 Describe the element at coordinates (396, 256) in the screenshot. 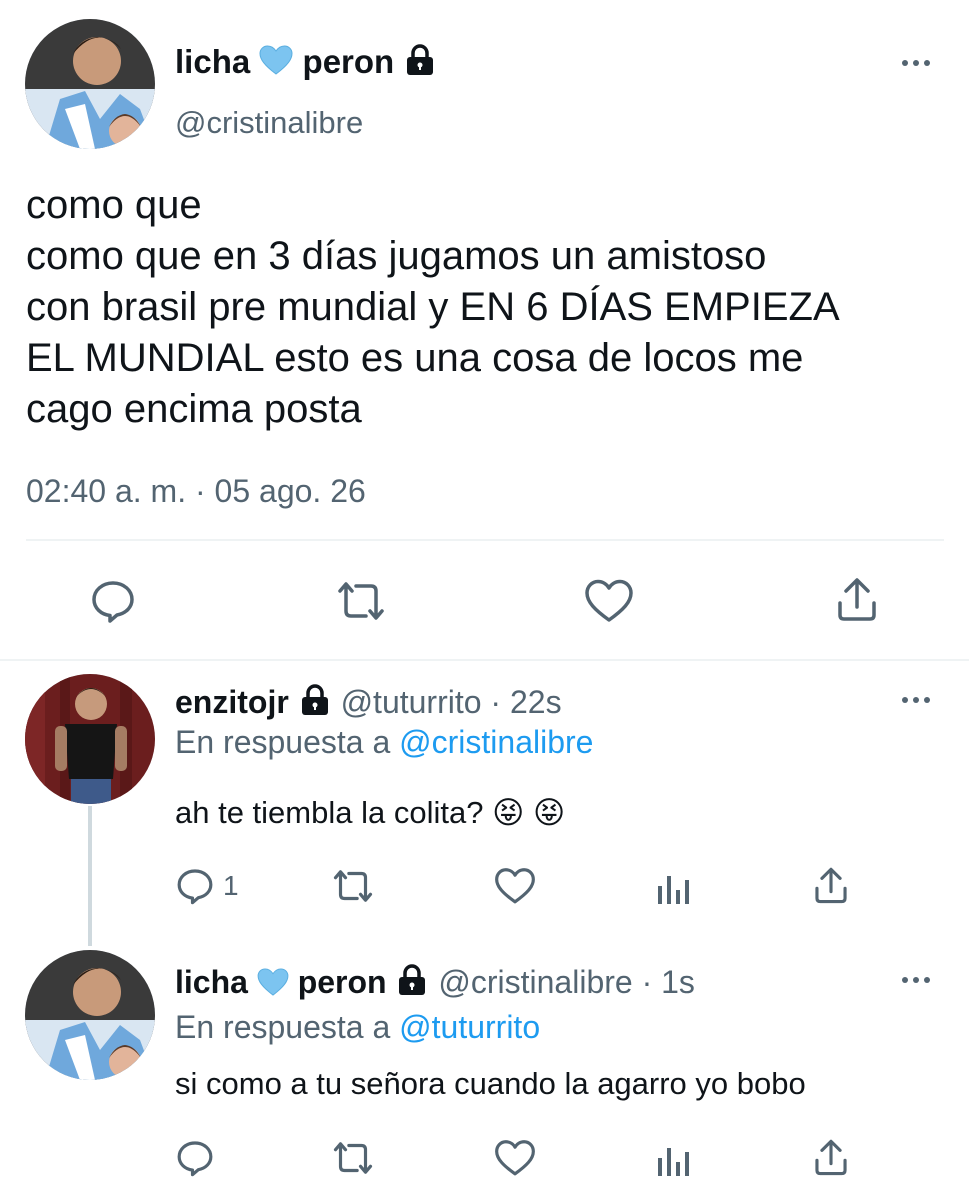

I see `tweet-text-line: como que en 3 días jugamos un amistoso` at that location.